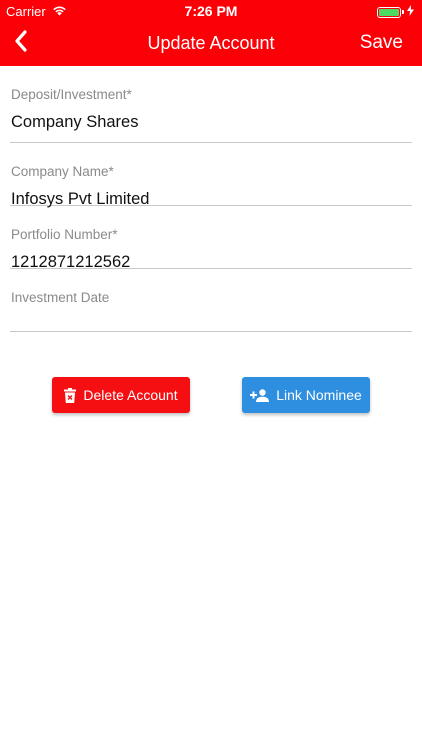 This screenshot has height=750, width=422. I want to click on delete-account-label: Delete Account, so click(130, 395).